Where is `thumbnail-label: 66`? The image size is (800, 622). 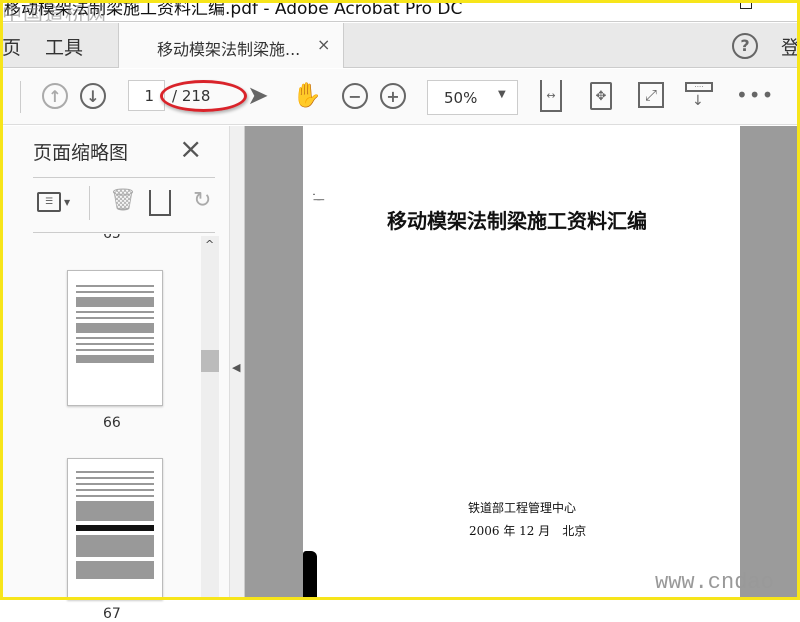 thumbnail-label: 66 is located at coordinates (112, 423).